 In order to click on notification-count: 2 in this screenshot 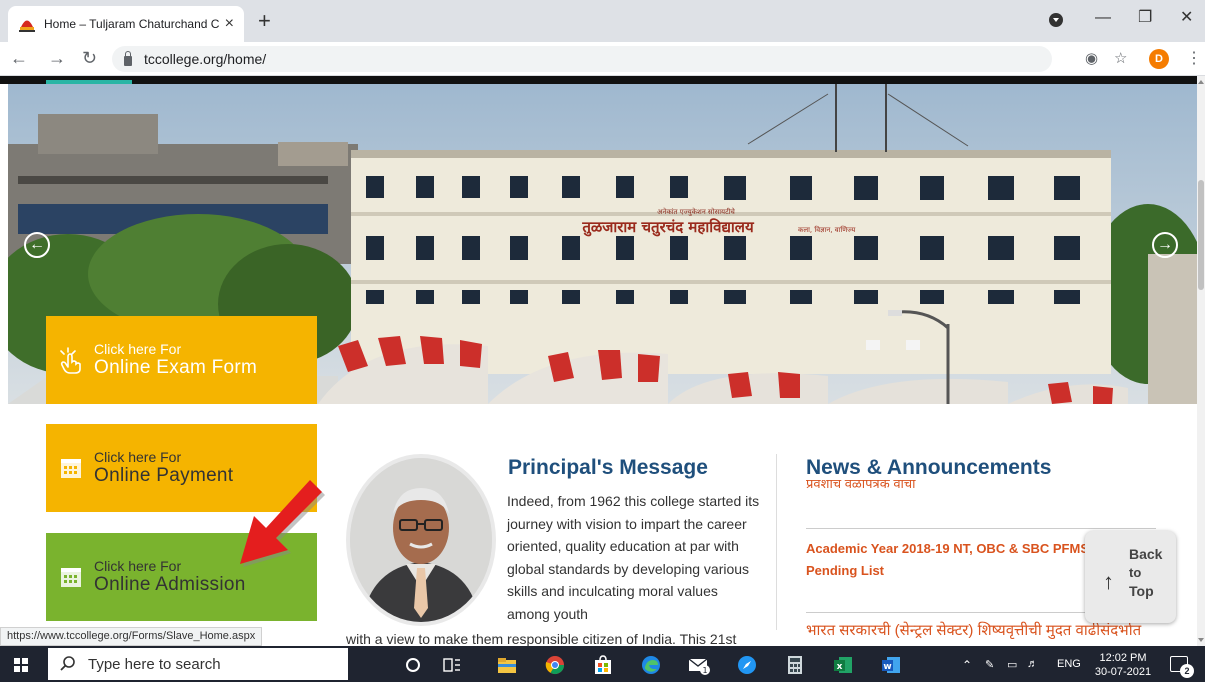, I will do `click(1187, 671)`.